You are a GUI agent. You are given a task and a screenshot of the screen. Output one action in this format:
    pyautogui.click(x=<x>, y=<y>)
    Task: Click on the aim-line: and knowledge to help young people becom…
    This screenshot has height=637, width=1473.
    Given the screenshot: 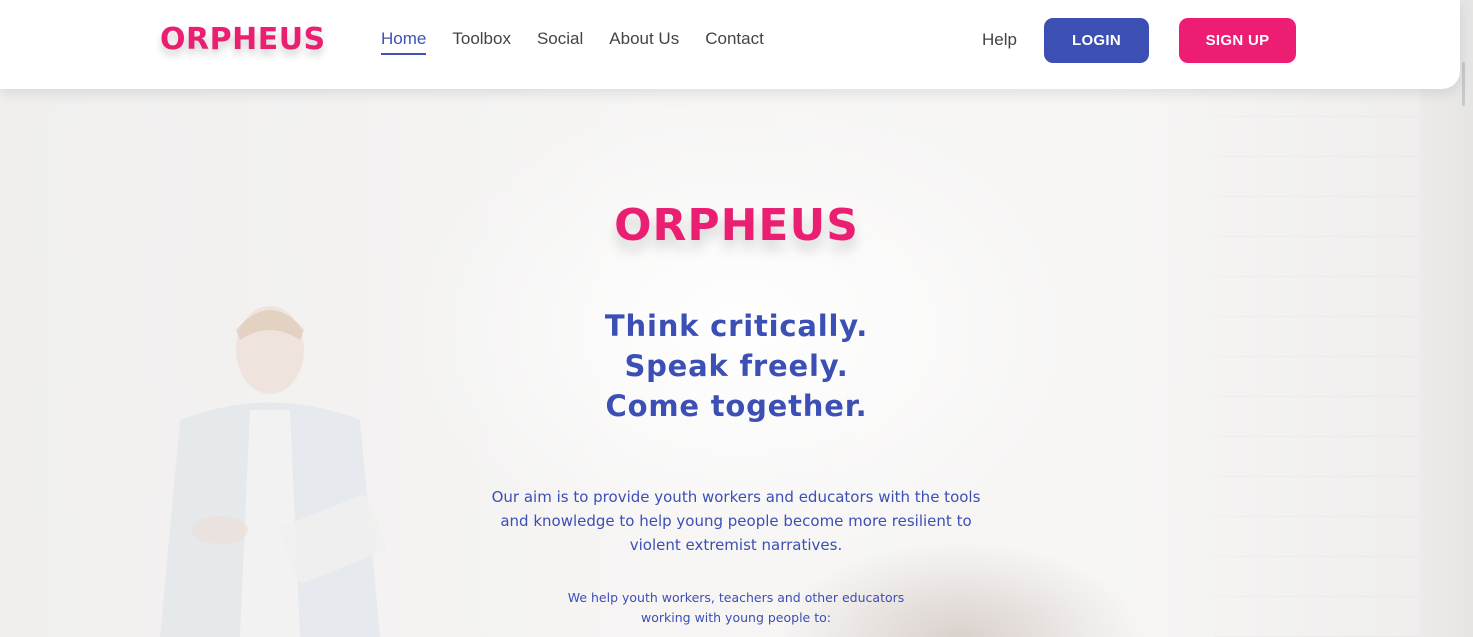 What is the action you would take?
    pyautogui.click(x=736, y=521)
    